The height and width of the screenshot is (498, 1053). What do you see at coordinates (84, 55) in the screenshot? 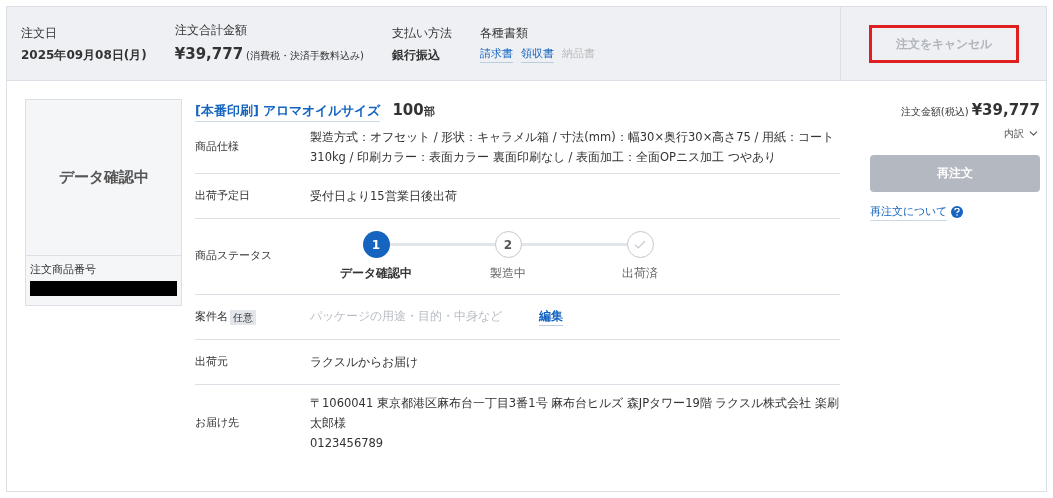
I see `field-value: 2025年09月08日(月)` at bounding box center [84, 55].